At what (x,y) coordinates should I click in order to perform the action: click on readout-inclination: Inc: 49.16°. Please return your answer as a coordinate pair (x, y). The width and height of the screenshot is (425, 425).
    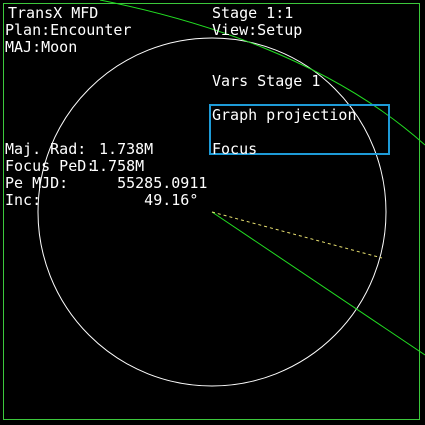
    Looking at the image, I should click on (101, 200).